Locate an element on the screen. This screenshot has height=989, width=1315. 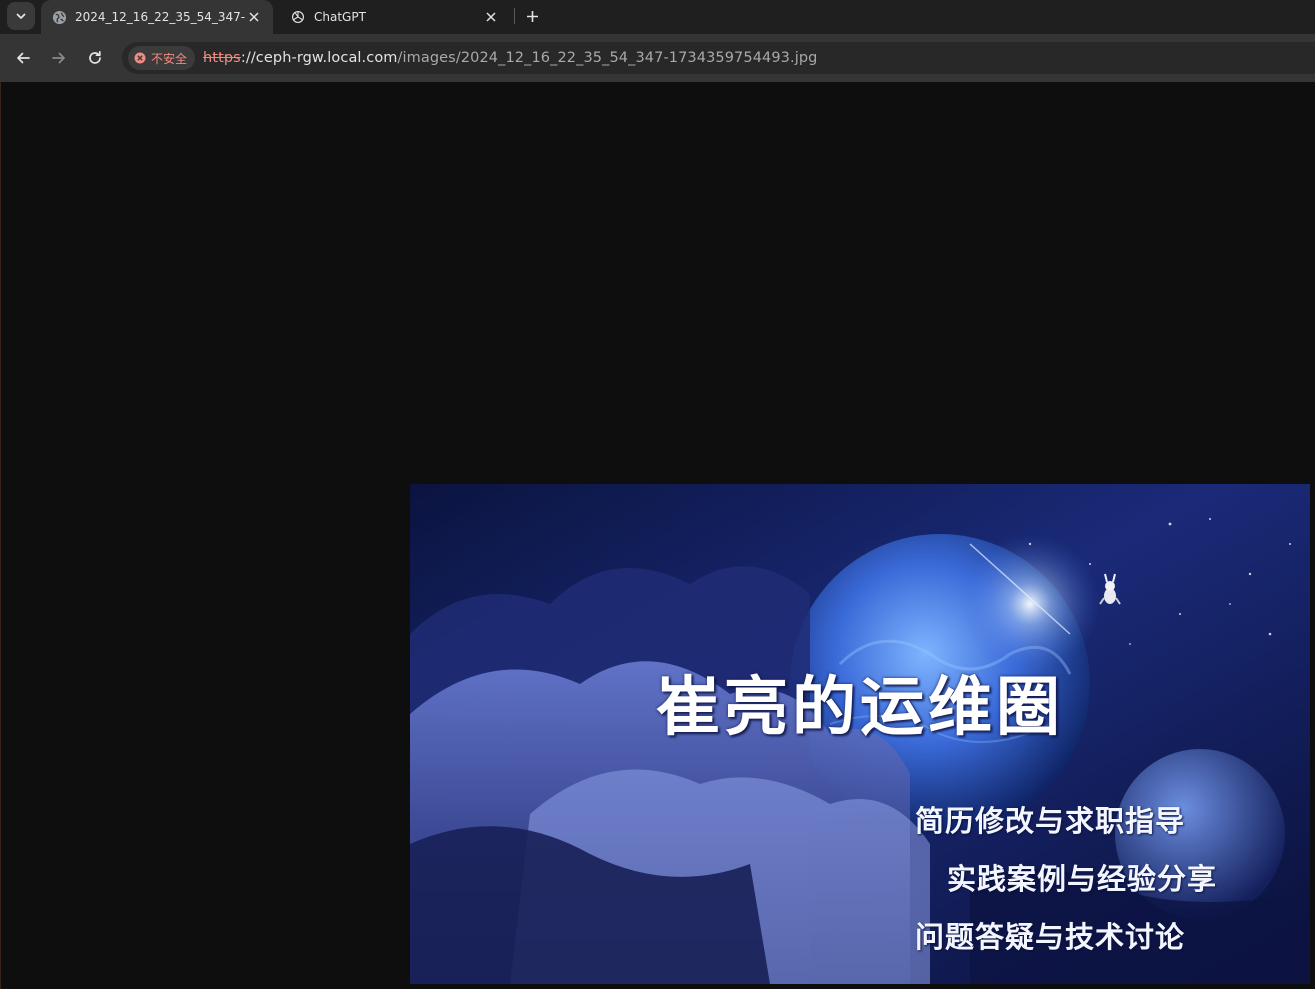
reload-icon is located at coordinates (95, 57).